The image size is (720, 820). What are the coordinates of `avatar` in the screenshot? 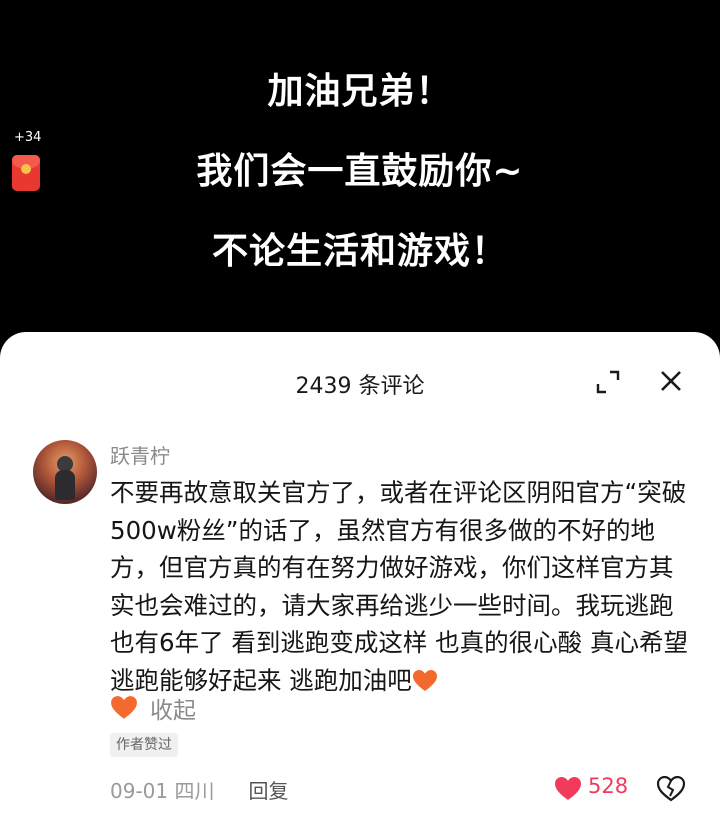 It's located at (65, 472).